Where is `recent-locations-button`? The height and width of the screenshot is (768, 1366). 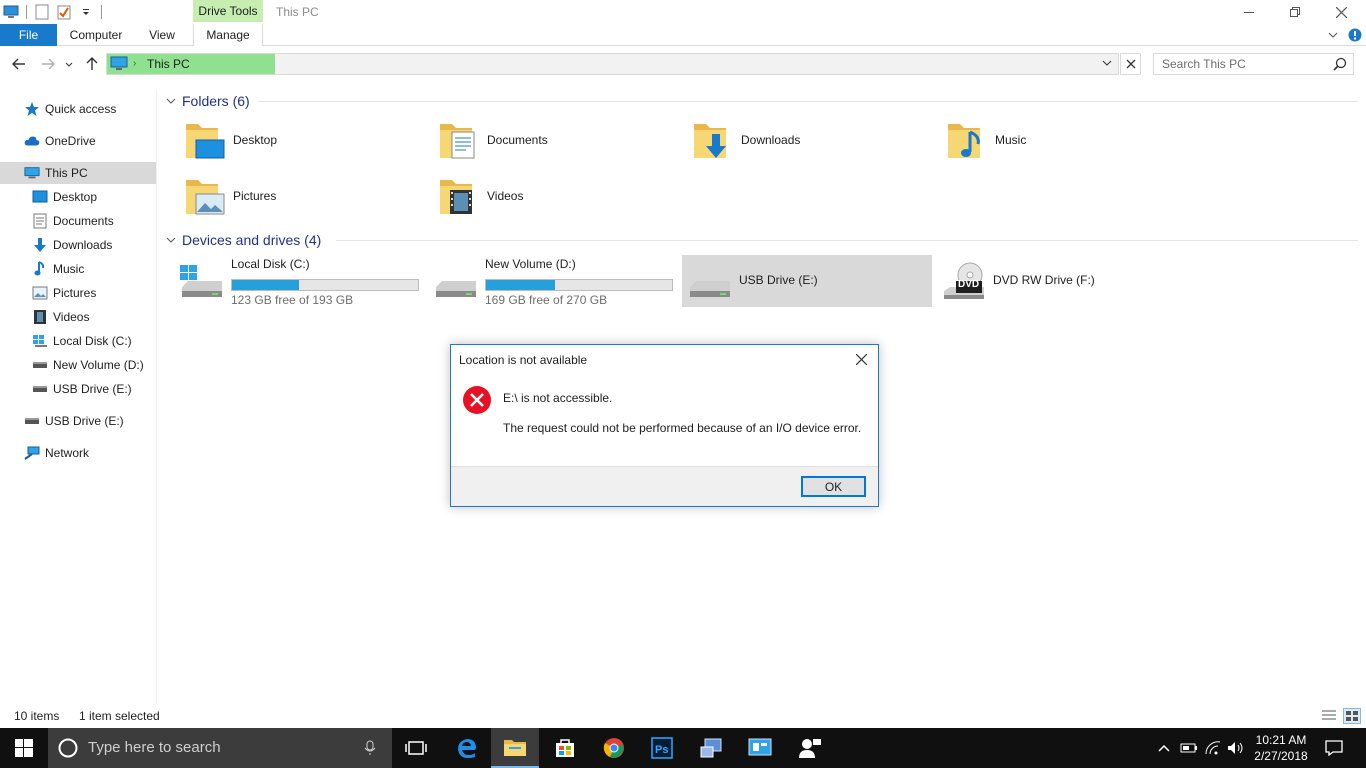
recent-locations-button is located at coordinates (69, 64).